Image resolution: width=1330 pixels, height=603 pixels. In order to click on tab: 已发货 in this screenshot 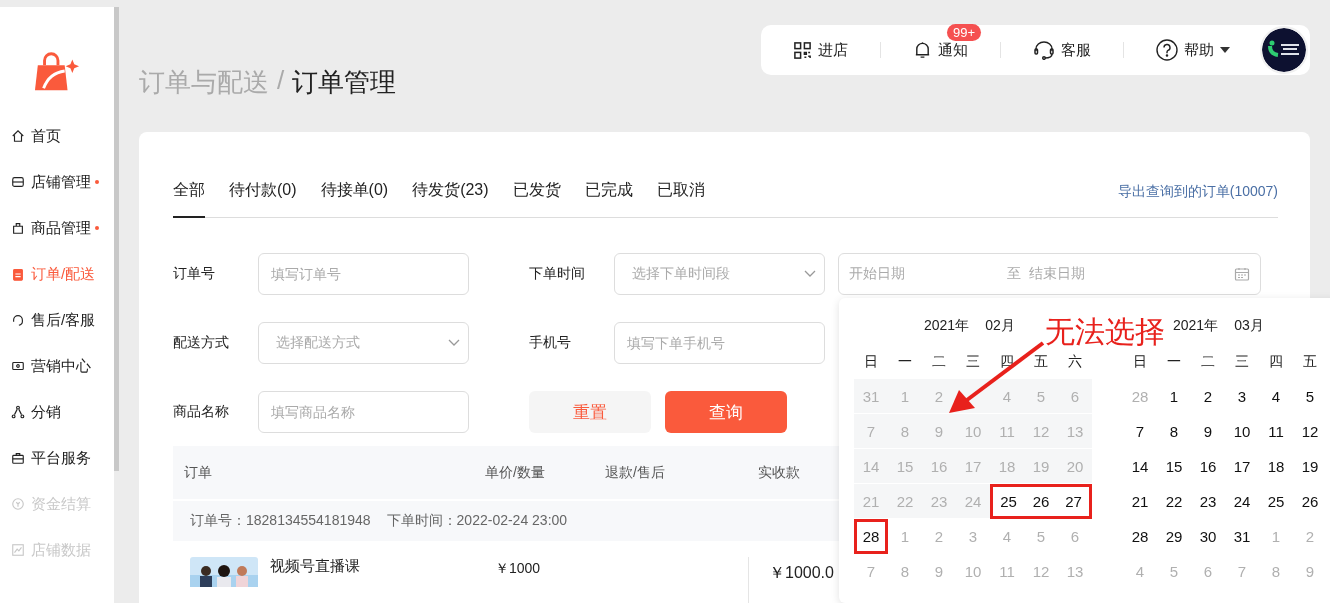, I will do `click(536, 199)`.